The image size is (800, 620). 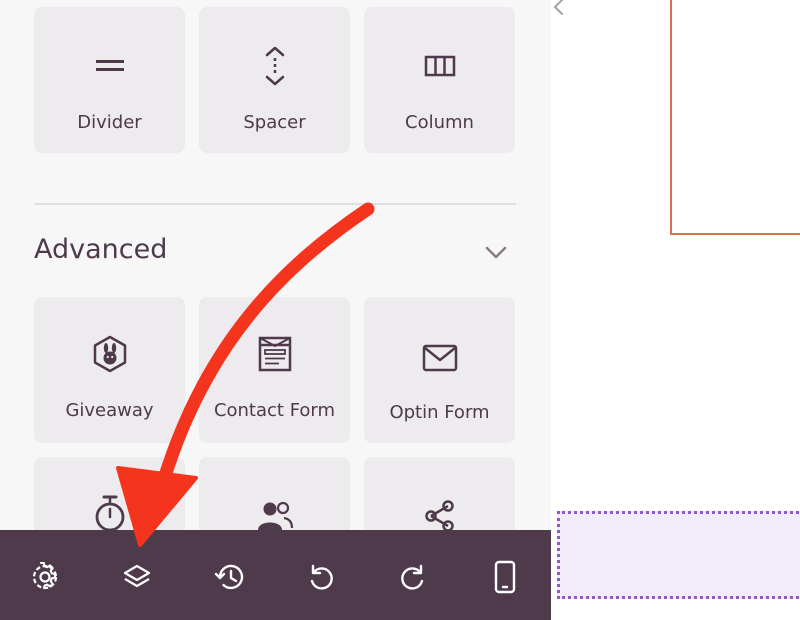 I want to click on block-optin-form: Optin Form, so click(x=439, y=370).